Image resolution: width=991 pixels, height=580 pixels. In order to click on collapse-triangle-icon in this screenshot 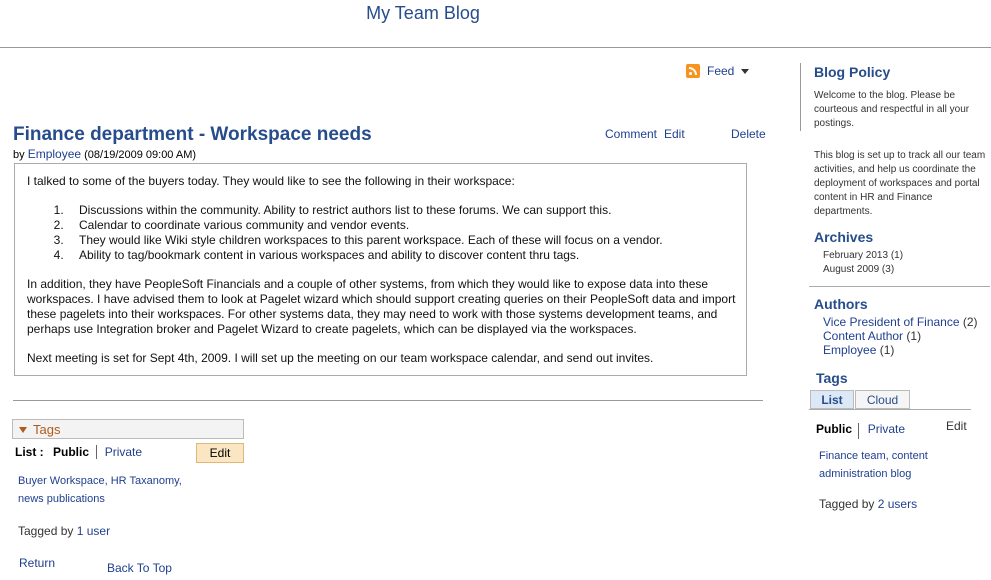, I will do `click(23, 430)`.